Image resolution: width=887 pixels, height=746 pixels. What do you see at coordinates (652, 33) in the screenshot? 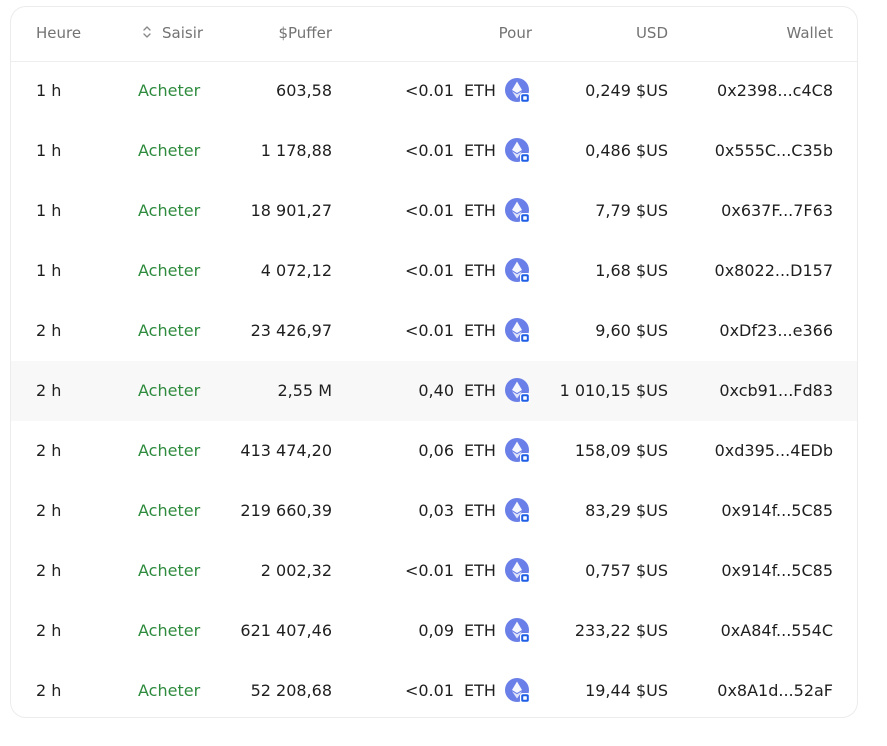
I see `col-header-usd: USD` at bounding box center [652, 33].